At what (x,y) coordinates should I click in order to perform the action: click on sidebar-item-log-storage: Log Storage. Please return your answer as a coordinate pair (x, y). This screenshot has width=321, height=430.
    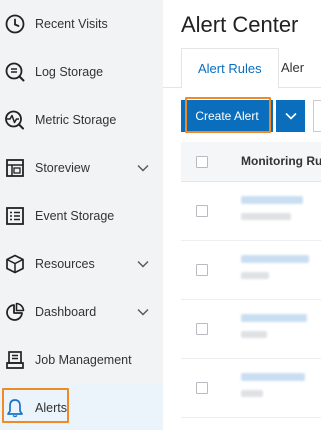
    Looking at the image, I should click on (81, 72).